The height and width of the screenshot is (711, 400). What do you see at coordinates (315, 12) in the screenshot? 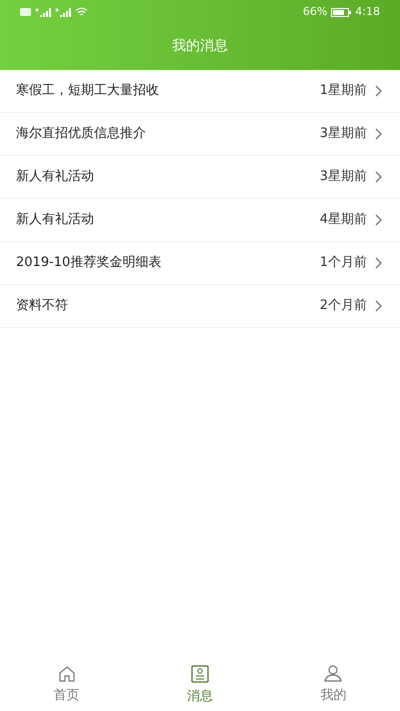
I see `battery-percent: 66%` at bounding box center [315, 12].